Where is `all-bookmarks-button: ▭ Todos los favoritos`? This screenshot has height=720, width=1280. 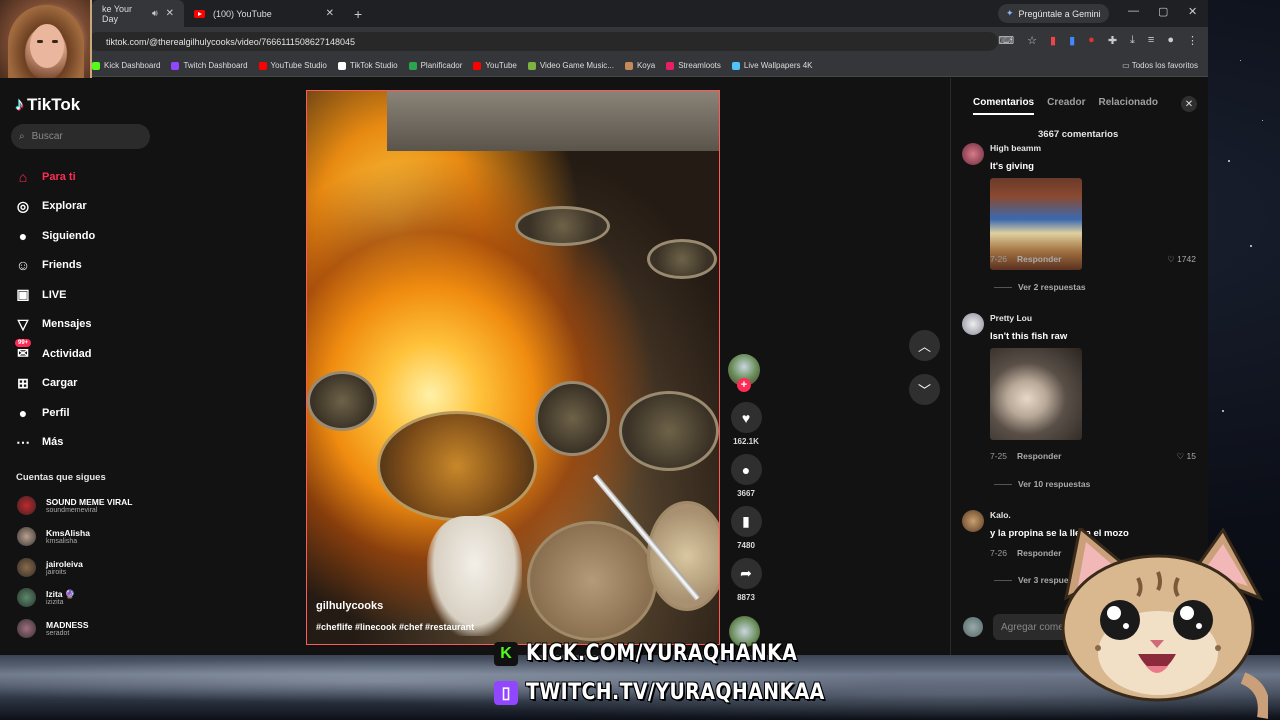 all-bookmarks-button: ▭ Todos los favoritos is located at coordinates (1160, 65).